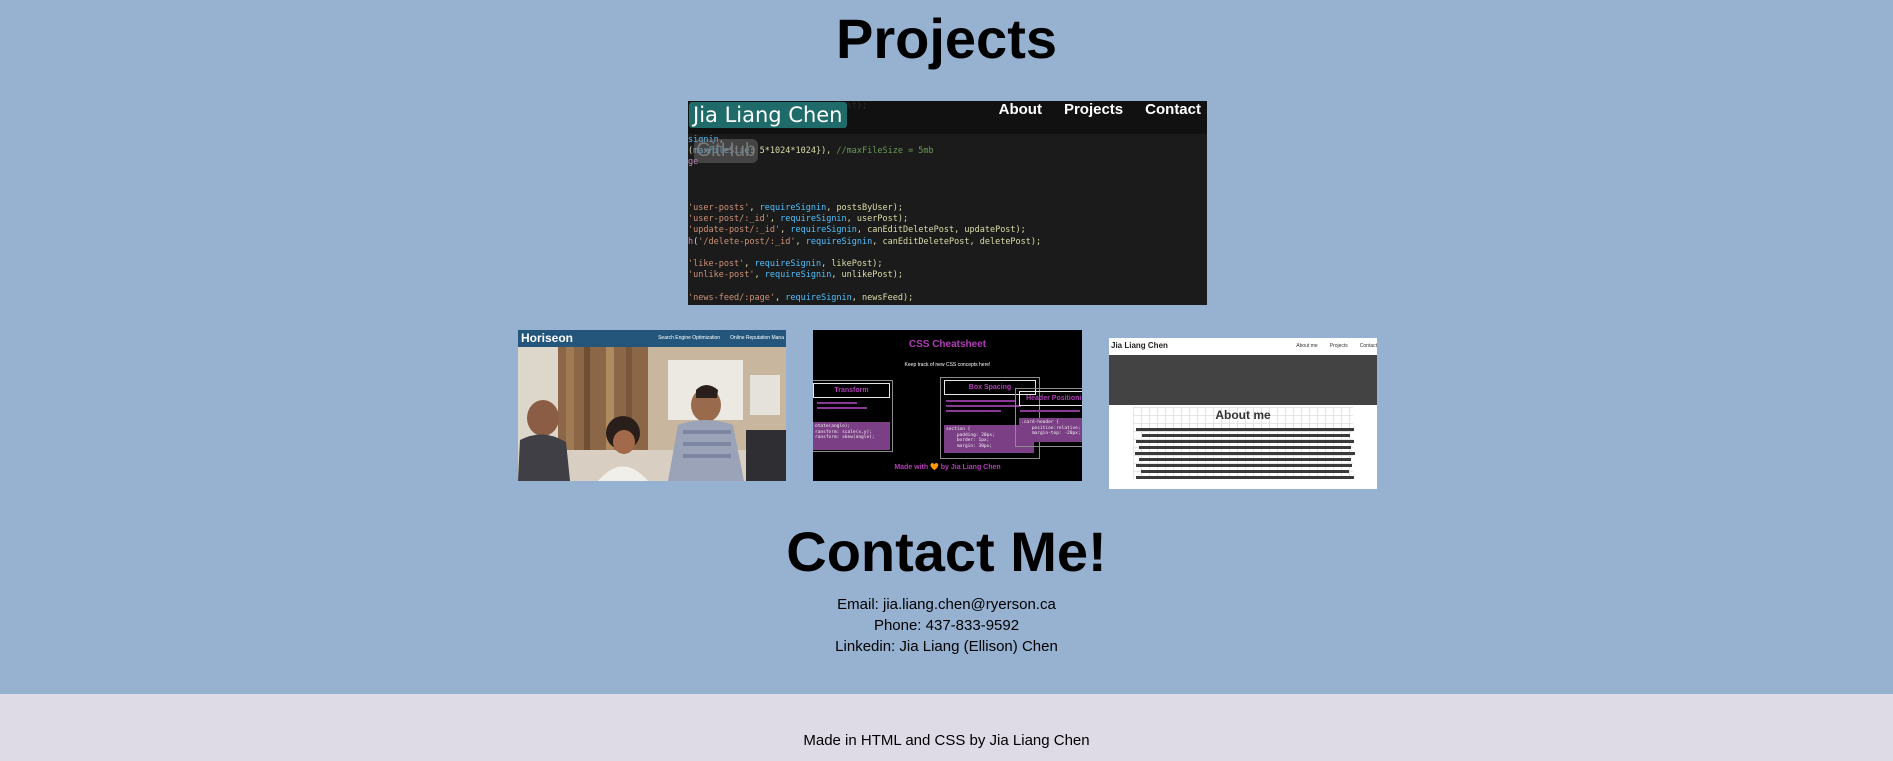 Image resolution: width=1893 pixels, height=761 pixels. Describe the element at coordinates (947, 365) in the screenshot. I see `cheatsheet-subtitle: Keep track of new CSS concepts here!` at that location.